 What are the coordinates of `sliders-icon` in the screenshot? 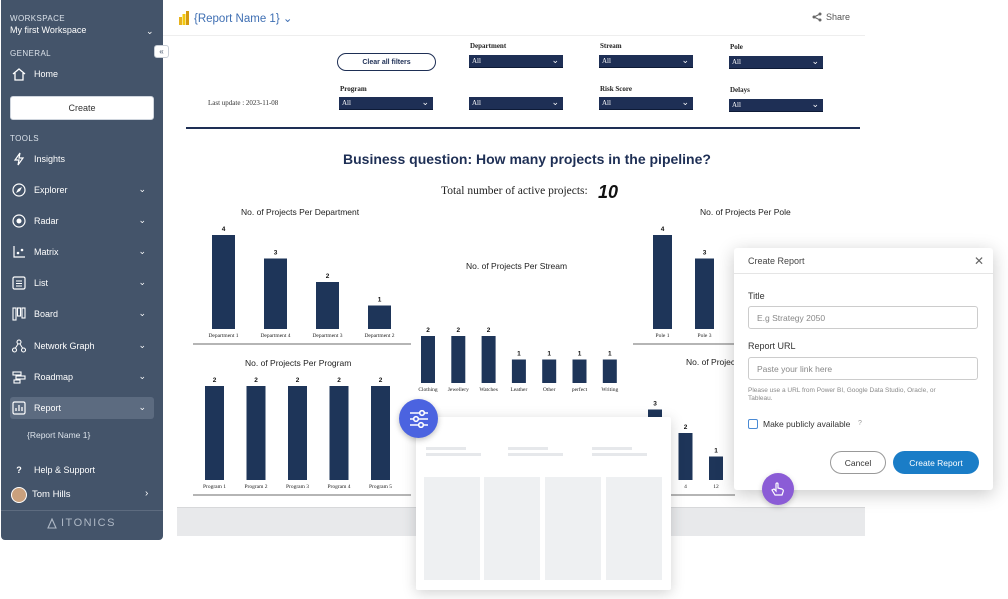 It's located at (418, 418).